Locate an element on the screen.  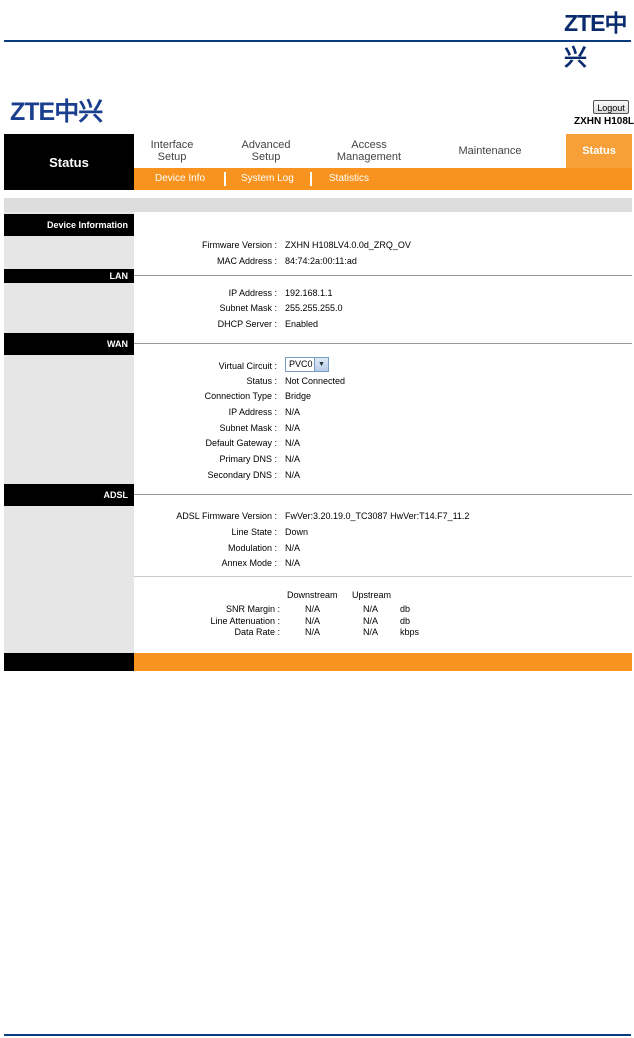
field-label: Firmware Version : is located at coordinates (239, 245).